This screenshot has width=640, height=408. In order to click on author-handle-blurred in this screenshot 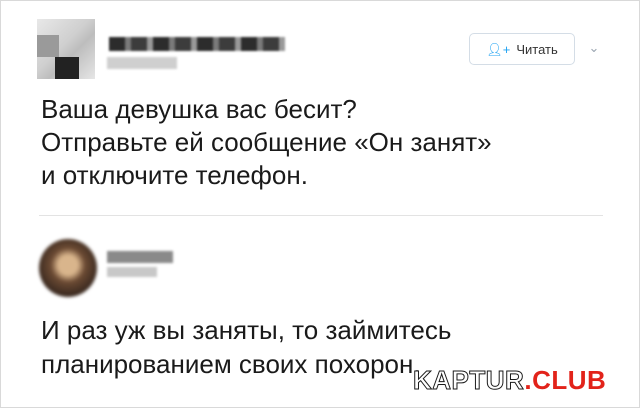, I will do `click(142, 63)`.